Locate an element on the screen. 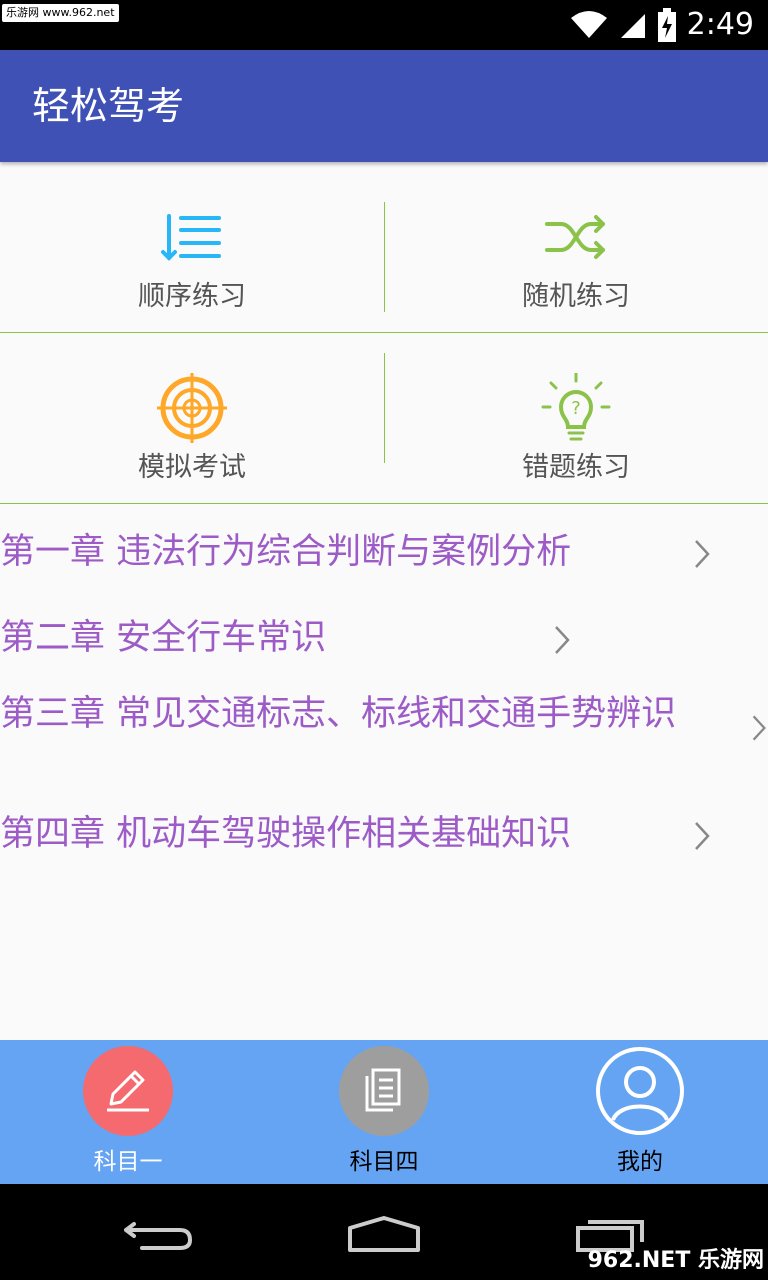  target-icon is located at coordinates (192, 408).